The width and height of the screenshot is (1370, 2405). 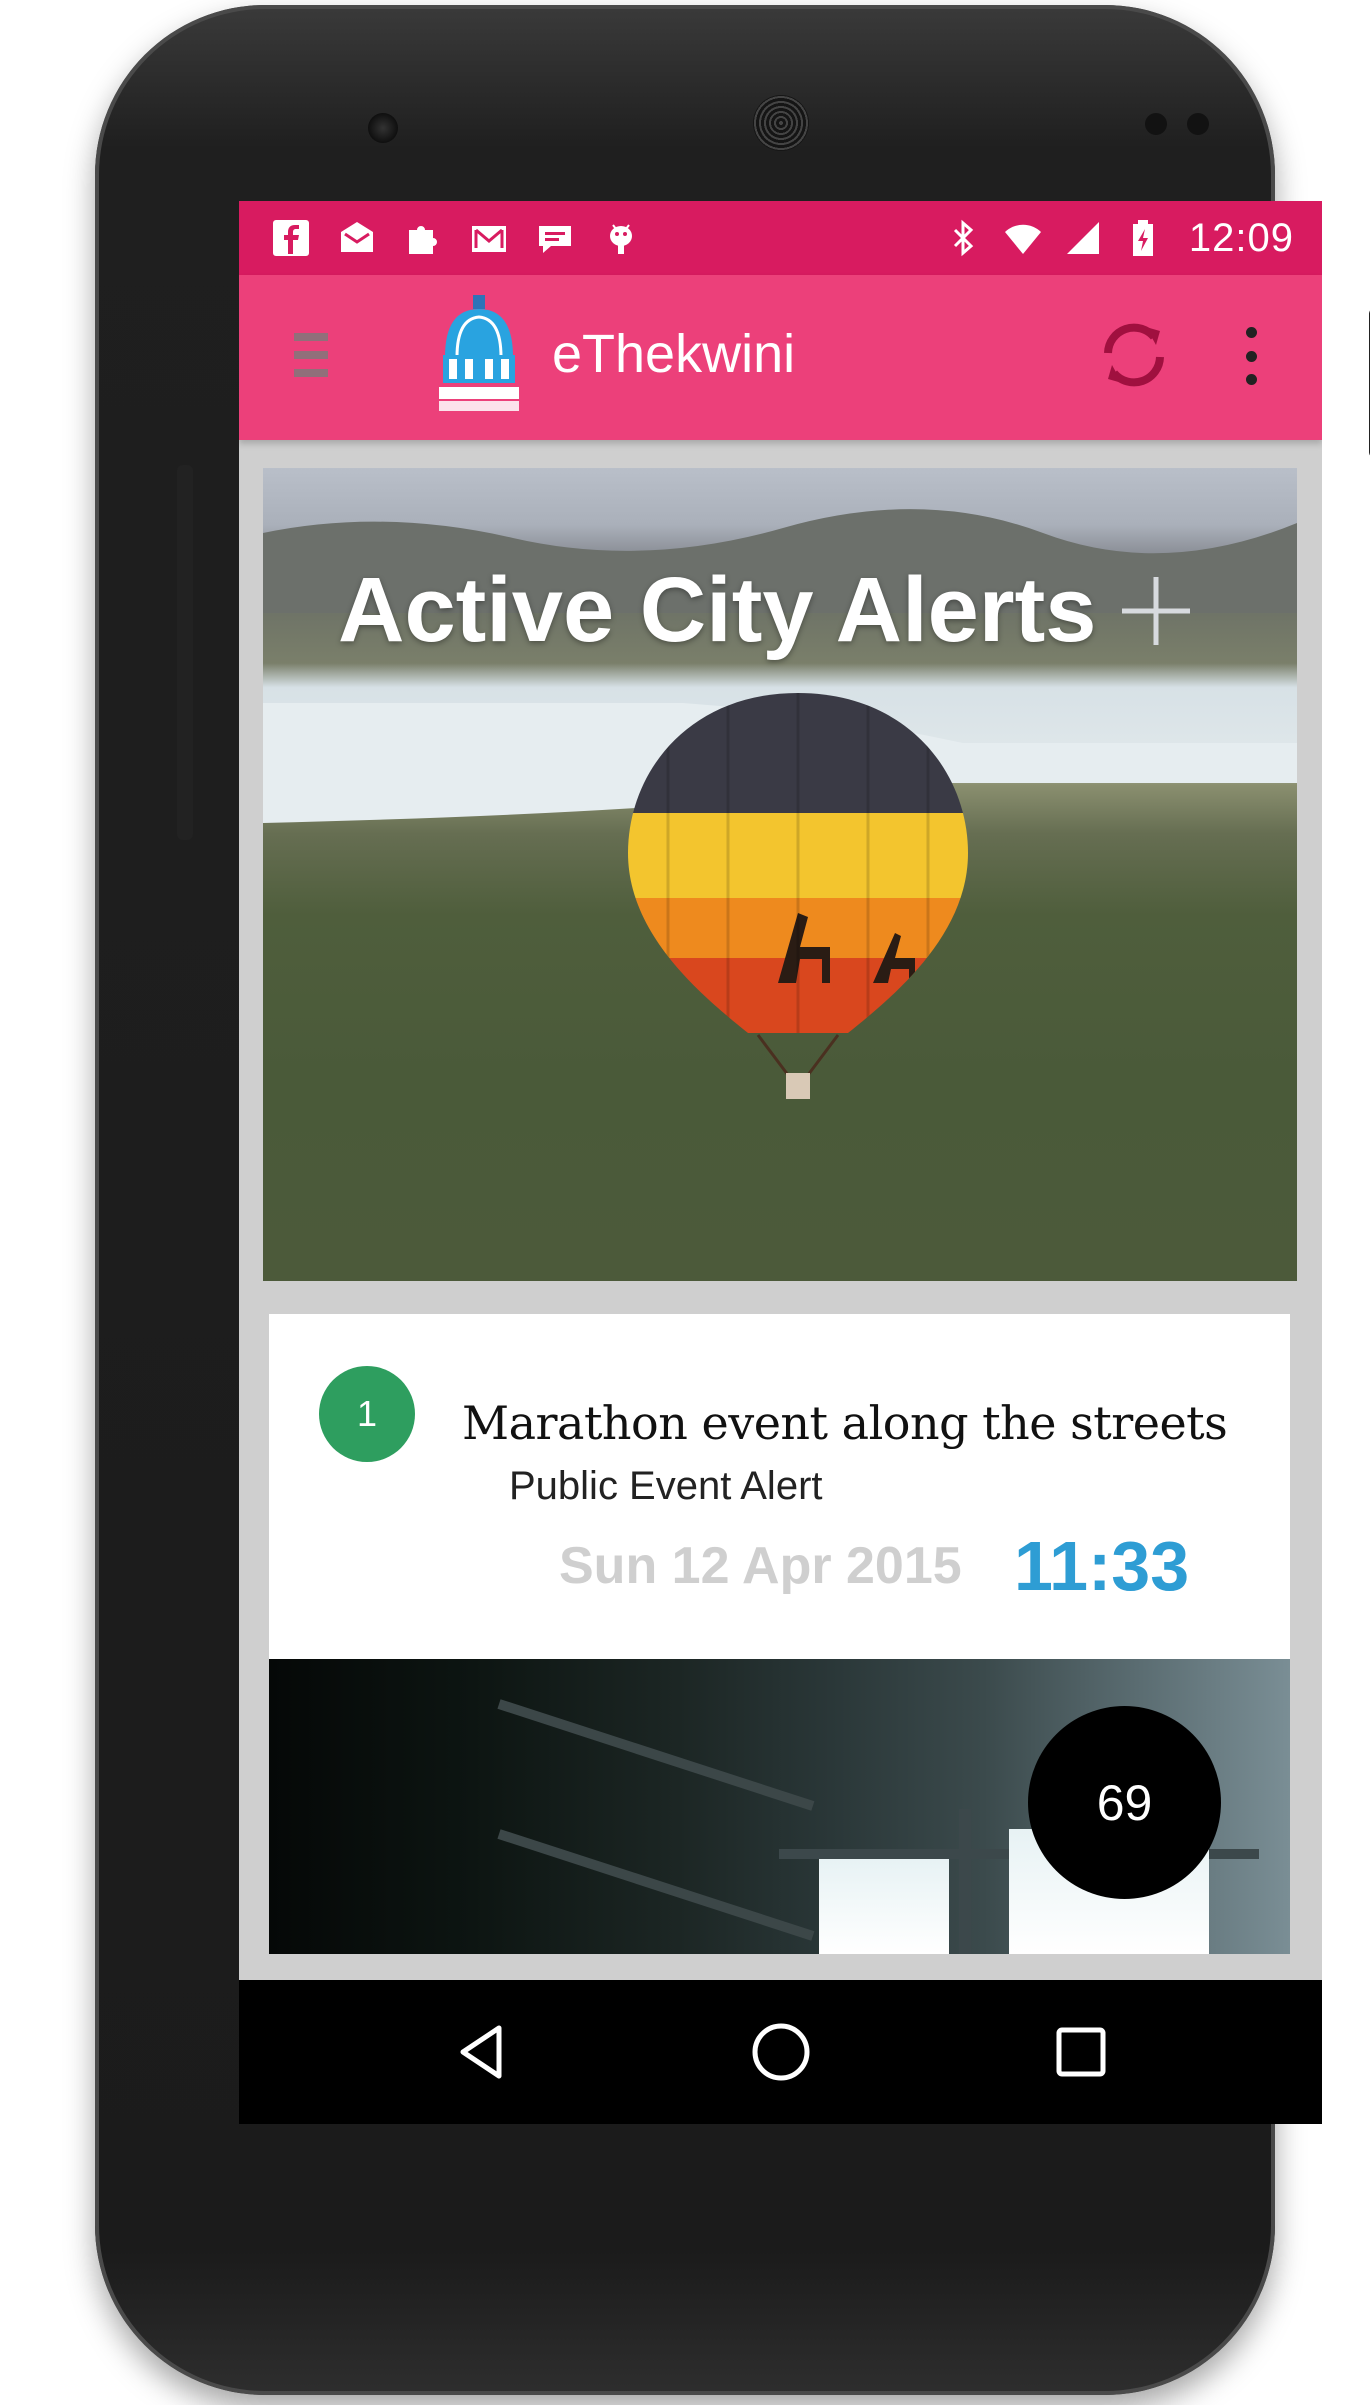 I want to click on alert-number-badge: 1, so click(x=367, y=1414).